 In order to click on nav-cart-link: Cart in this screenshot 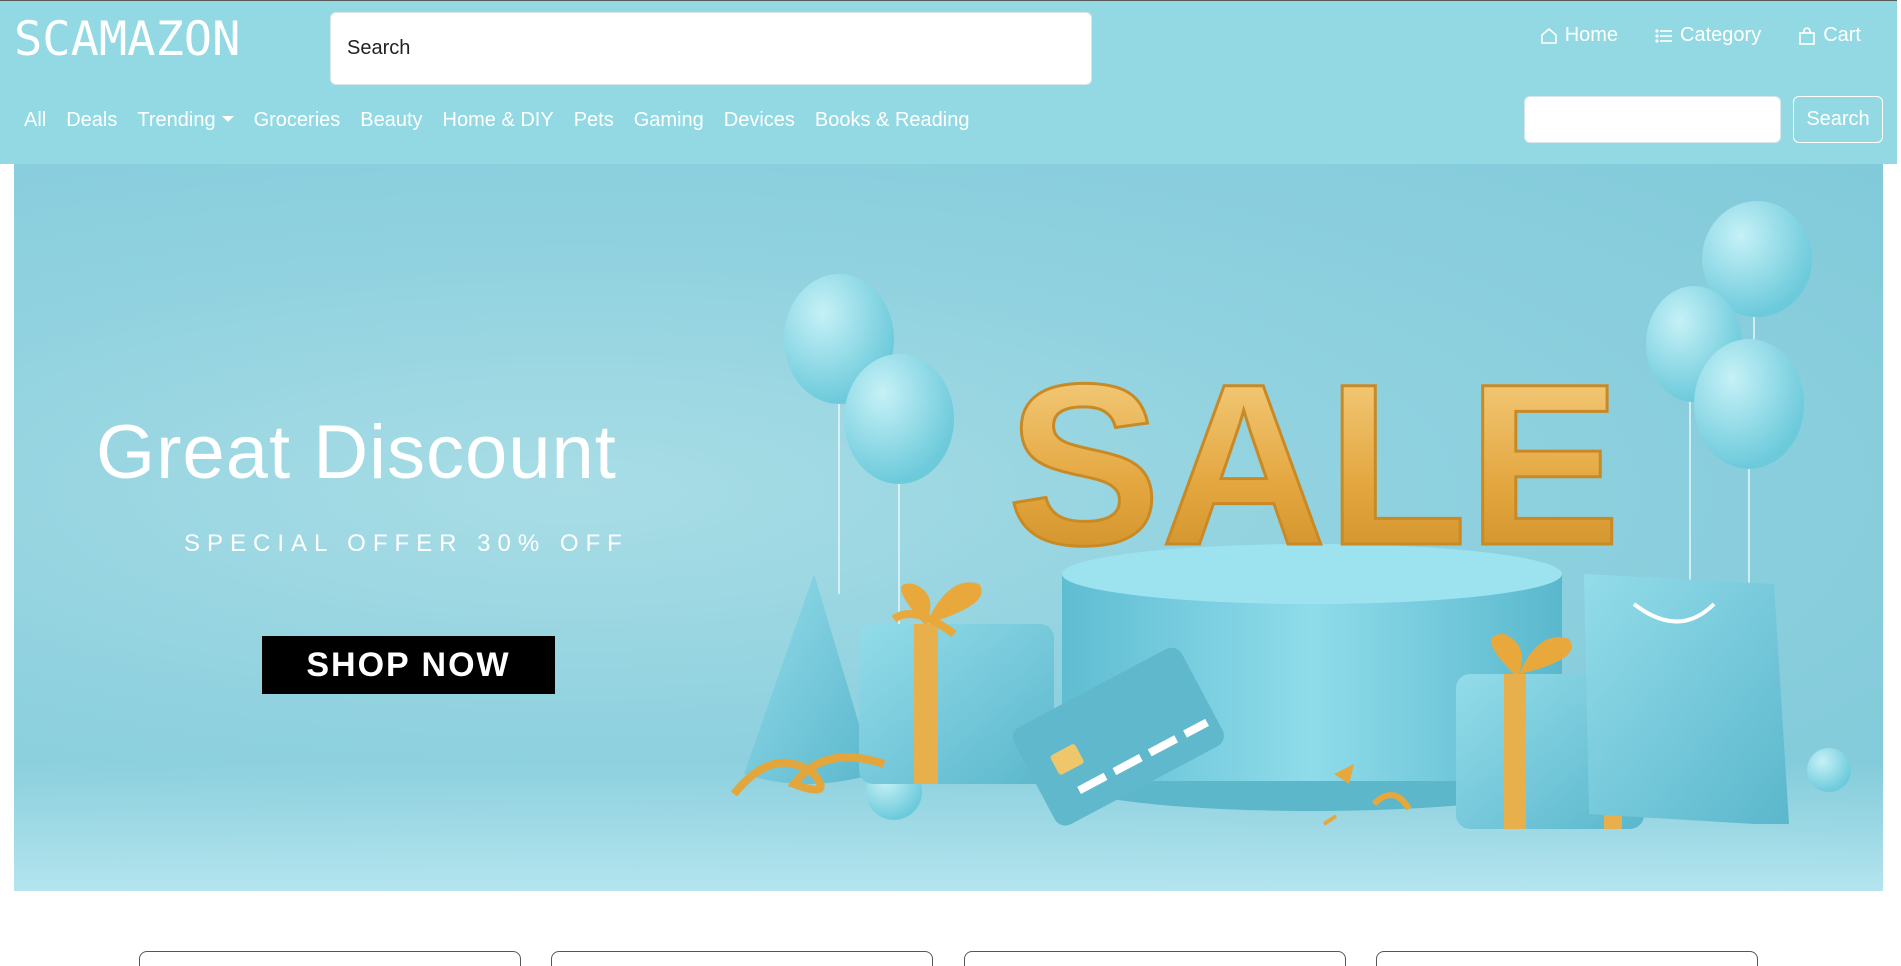, I will do `click(1829, 35)`.